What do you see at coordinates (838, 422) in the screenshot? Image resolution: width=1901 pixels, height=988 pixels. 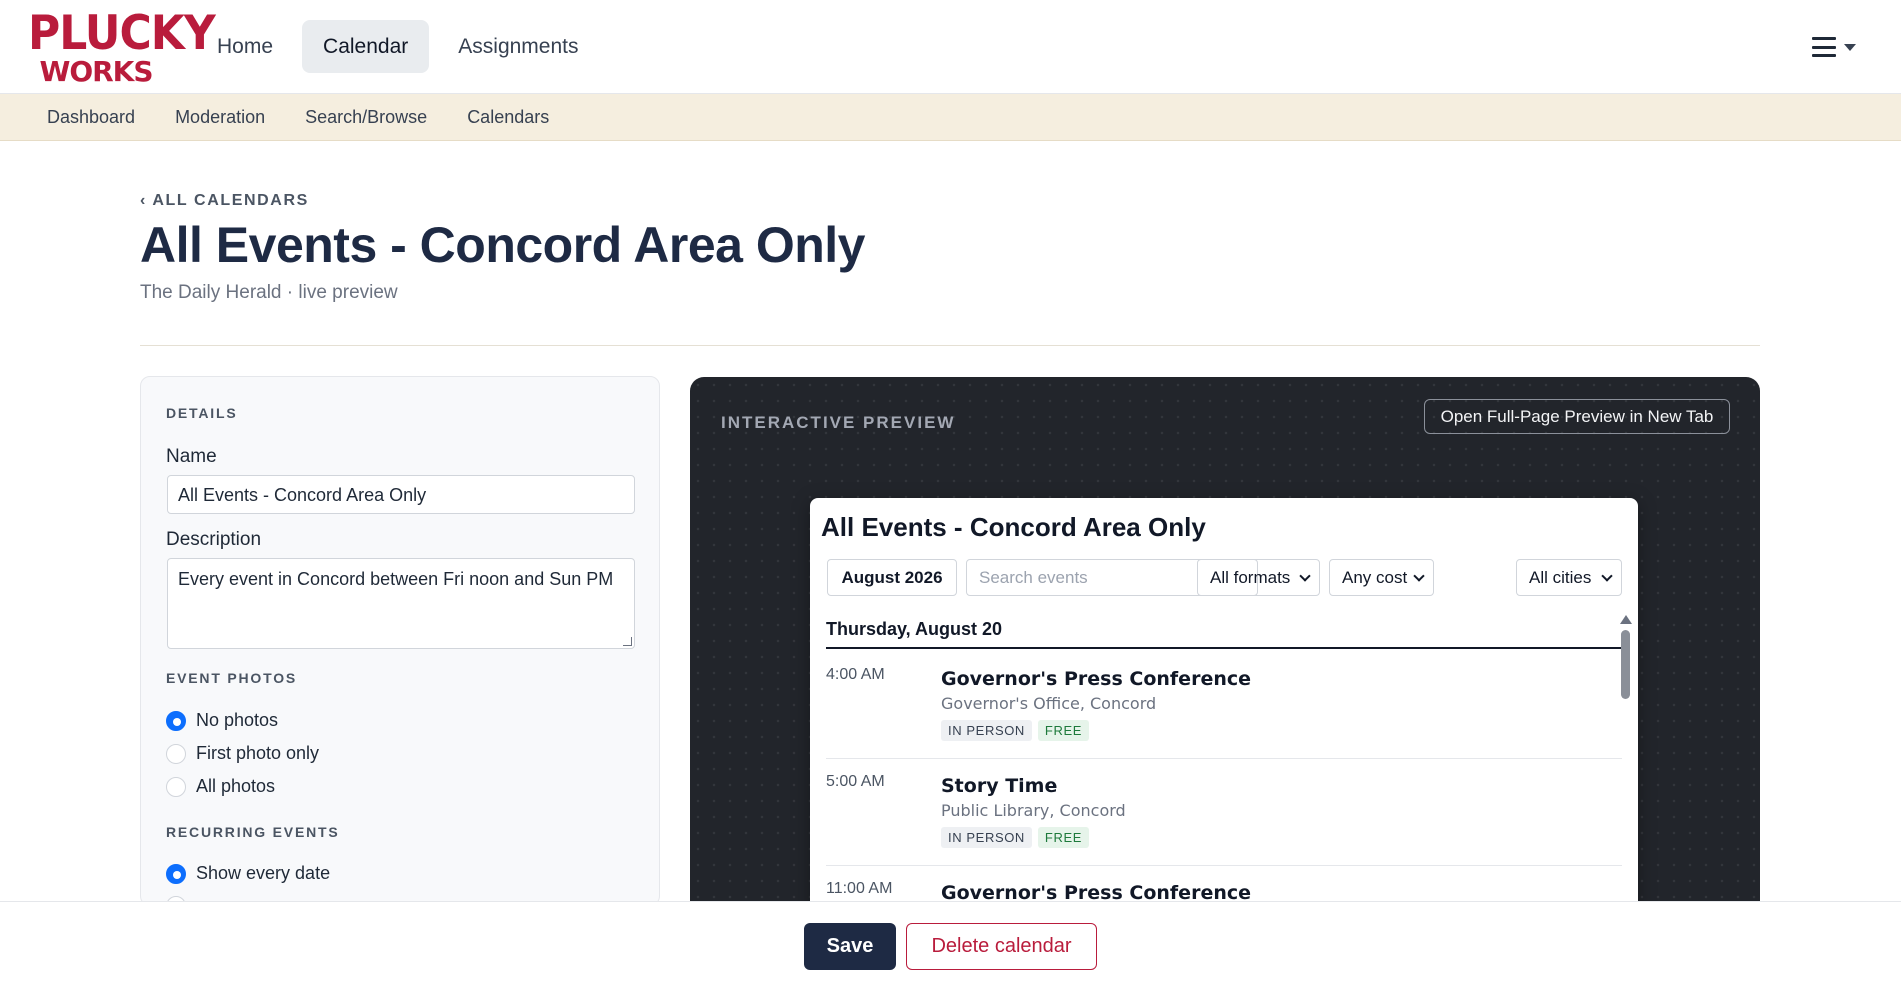 I see `preview-label: INTERACTIVE PREVIEW` at bounding box center [838, 422].